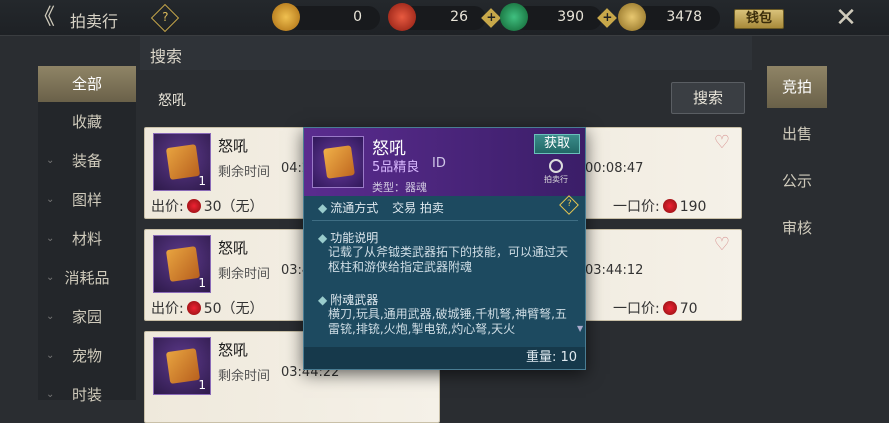 This screenshot has height=423, width=889. I want to click on price-value: 190, so click(693, 207).